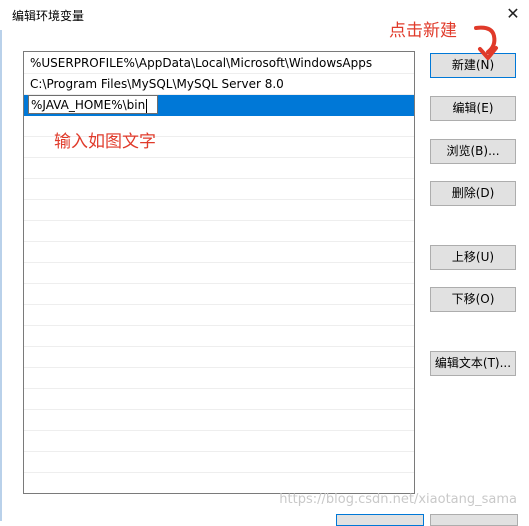 This screenshot has height=526, width=529. Describe the element at coordinates (473, 193) in the screenshot. I see `delete-button: 删除(D)` at that location.